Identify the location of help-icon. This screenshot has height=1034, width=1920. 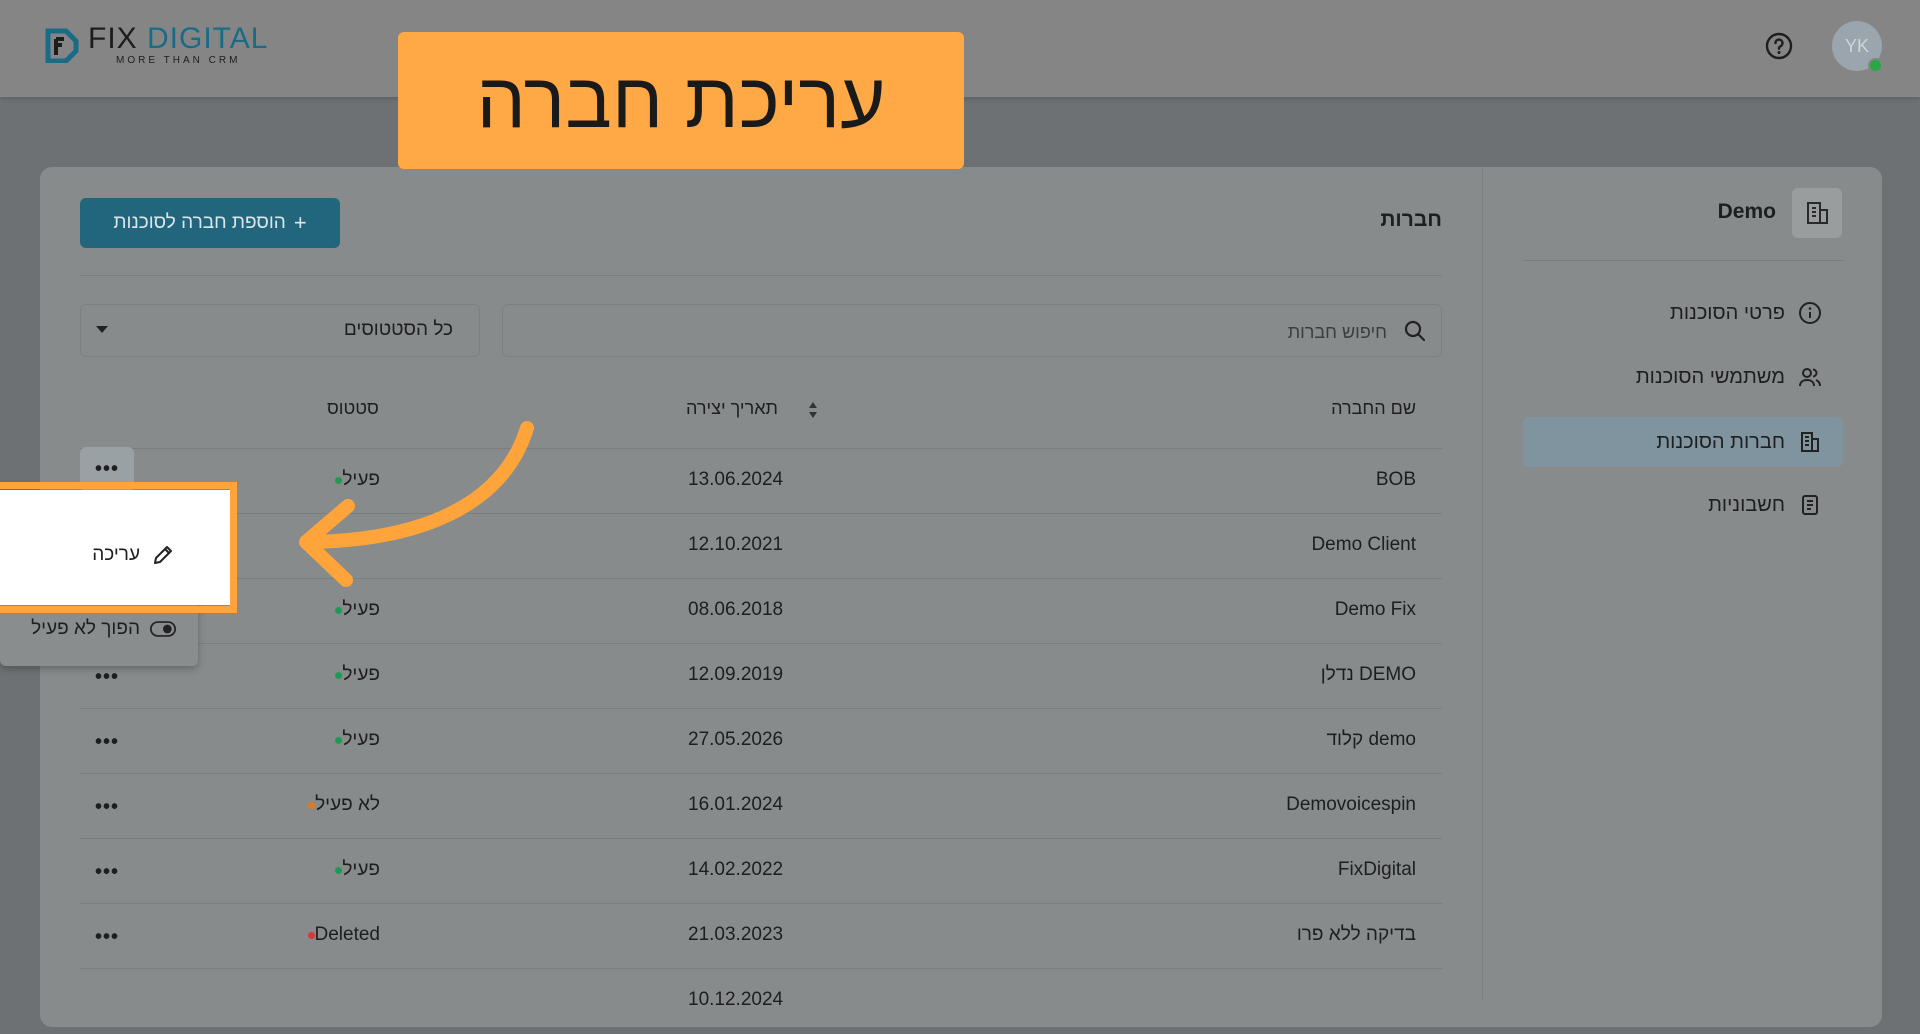
(1779, 46).